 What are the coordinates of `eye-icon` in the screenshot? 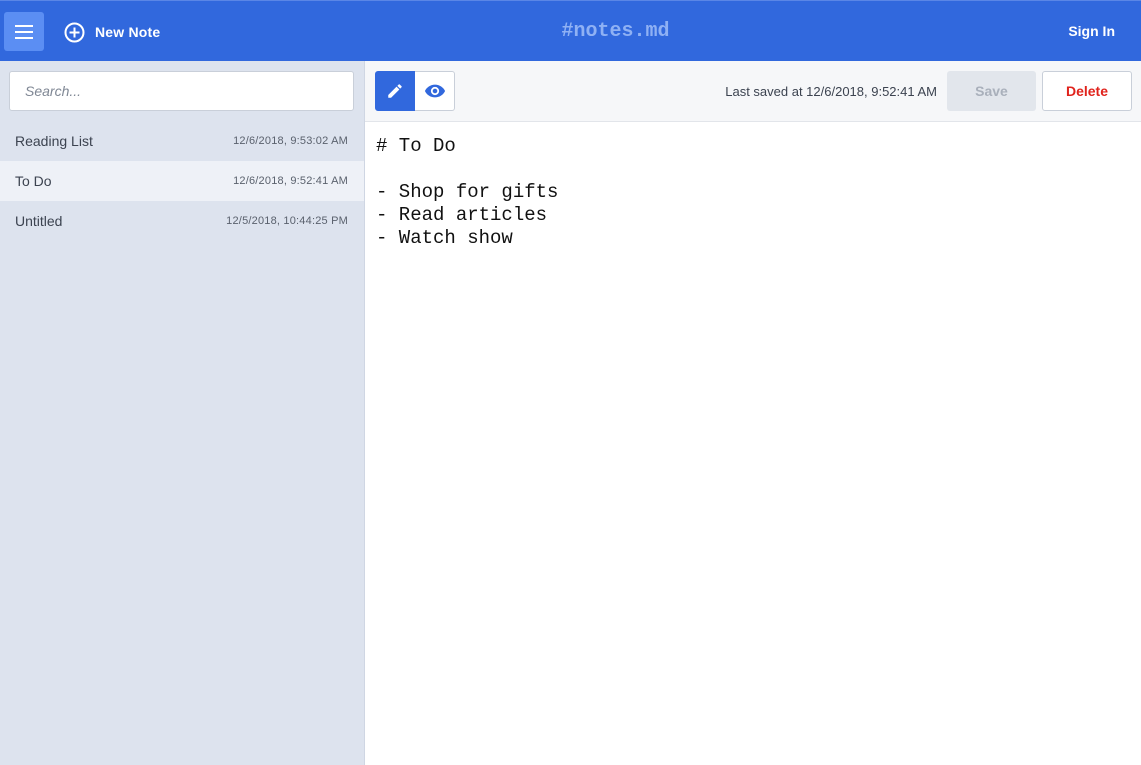 It's located at (434, 91).